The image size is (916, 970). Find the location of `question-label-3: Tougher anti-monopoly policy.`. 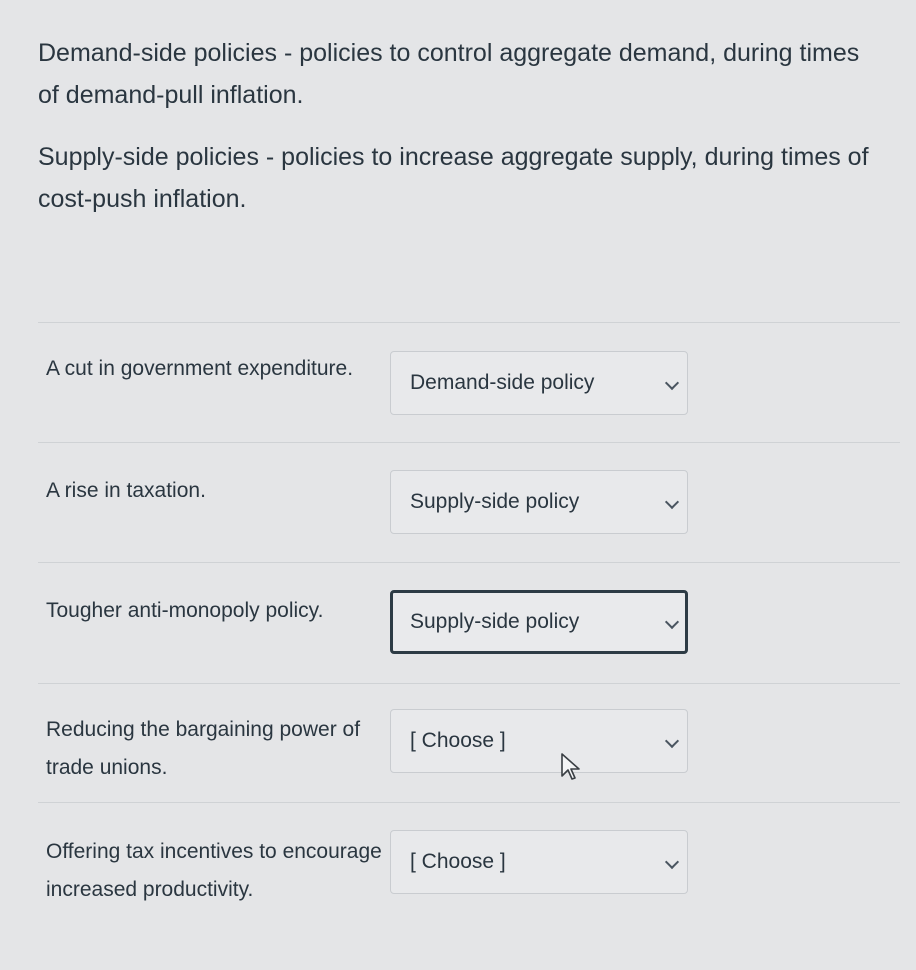

question-label-3: Tougher anti-monopoly policy. is located at coordinates (185, 610).